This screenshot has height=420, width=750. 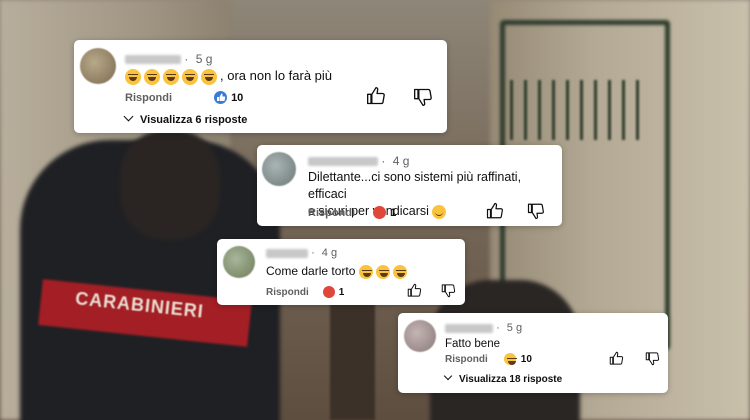 I want to click on comment-text: Fatto bene, so click(x=472, y=344).